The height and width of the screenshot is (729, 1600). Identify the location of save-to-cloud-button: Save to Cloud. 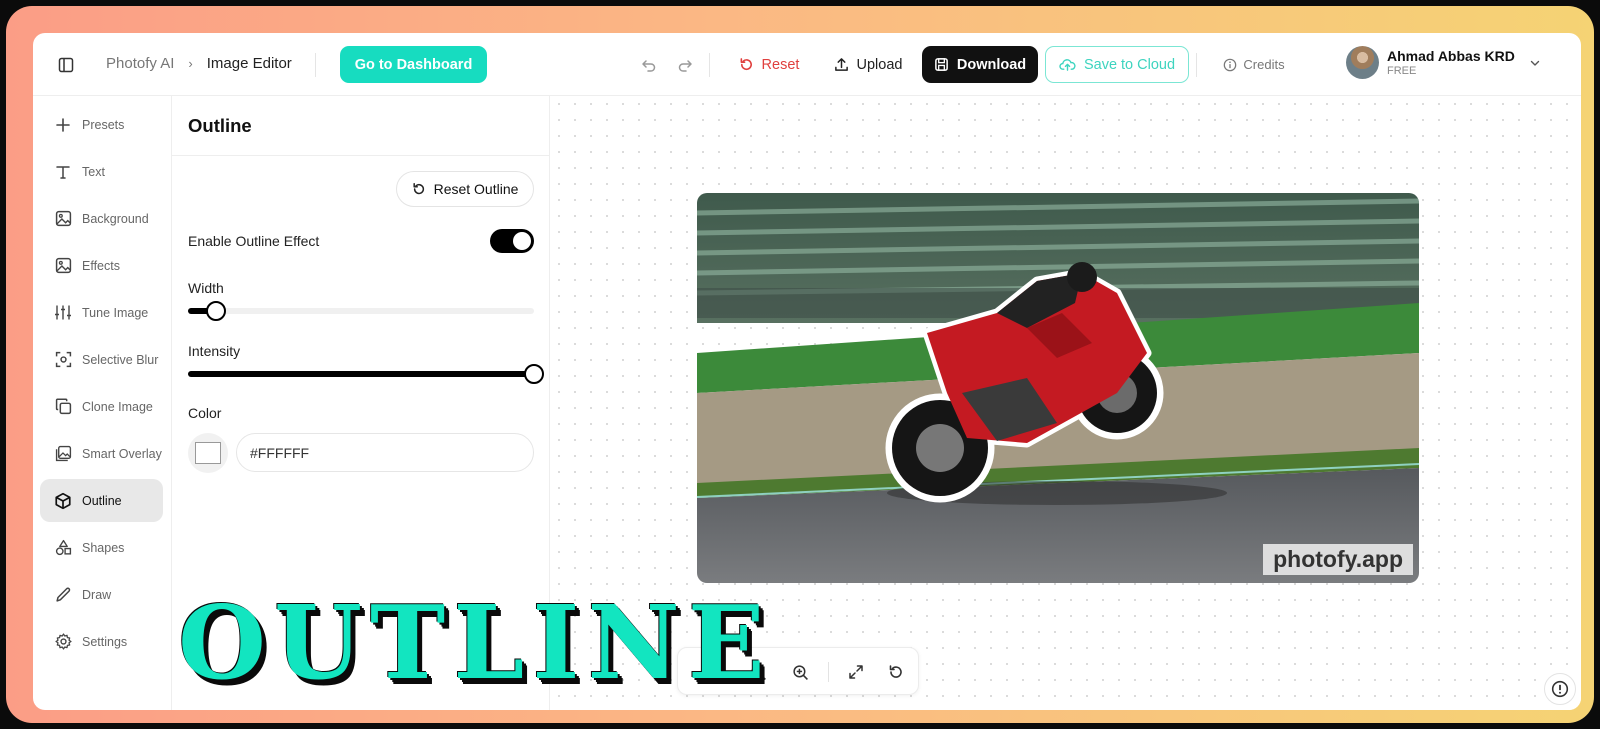
(1117, 64).